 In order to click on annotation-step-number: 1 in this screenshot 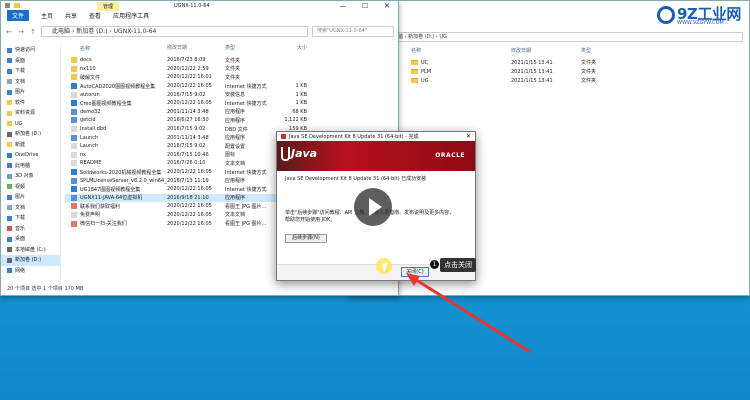, I will do `click(434, 264)`.